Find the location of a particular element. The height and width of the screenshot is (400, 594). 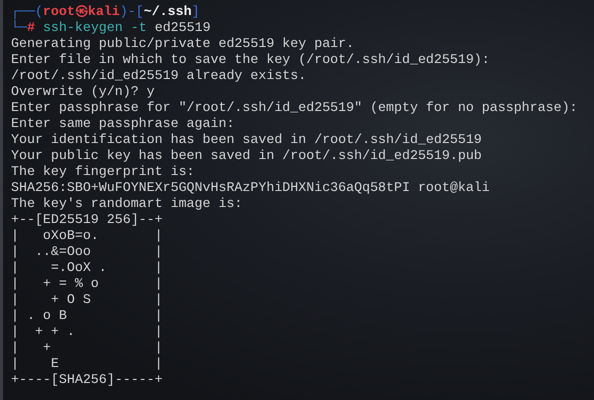

output-line: /root/.ssh/id_ed25519 already exists. is located at coordinates (158, 75).